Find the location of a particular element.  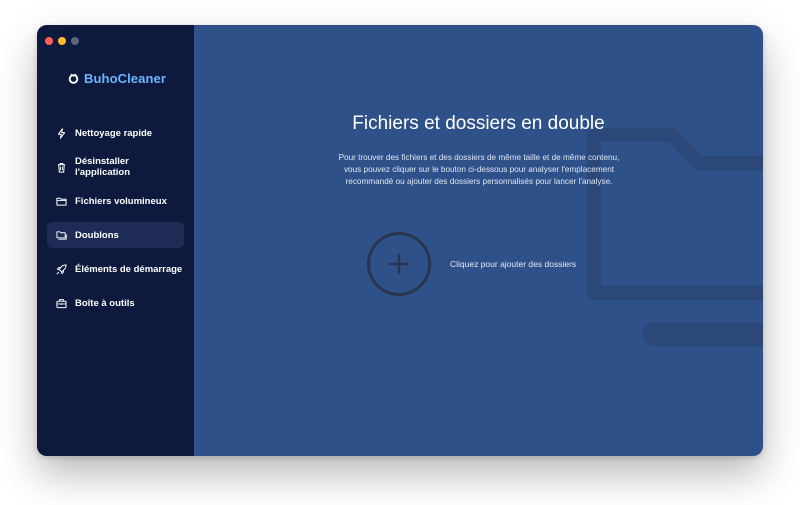

add-folders-label: Cliquez pour ajouter des dossiers is located at coordinates (513, 264).